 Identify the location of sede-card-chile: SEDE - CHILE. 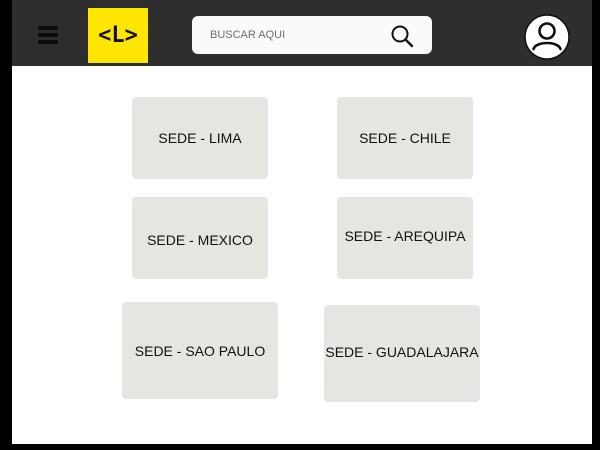
(405, 138).